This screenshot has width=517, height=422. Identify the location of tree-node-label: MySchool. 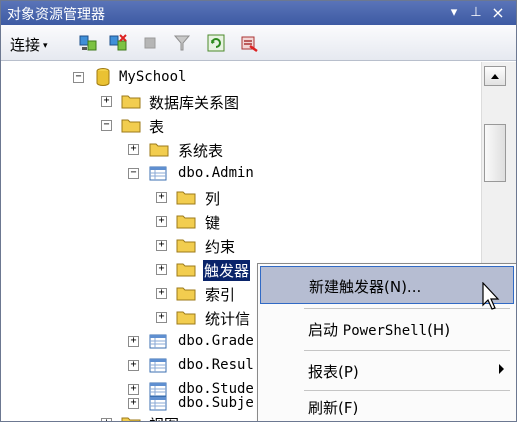
(153, 77).